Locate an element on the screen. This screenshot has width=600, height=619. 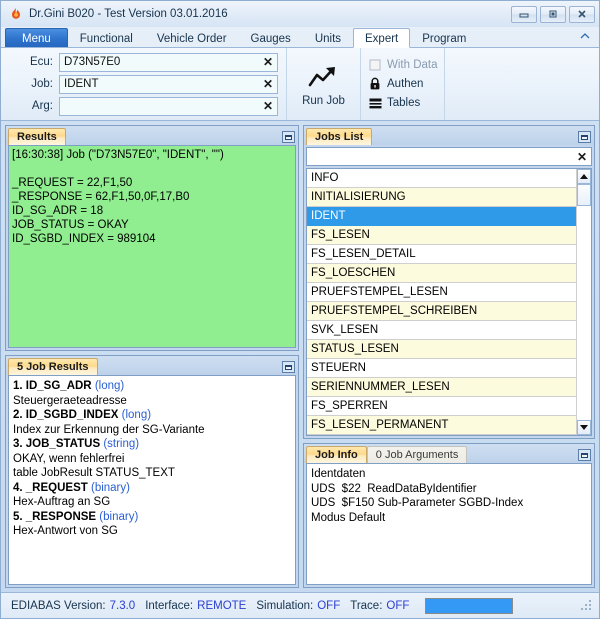
jobs-list-item: INFO is located at coordinates (441, 178).